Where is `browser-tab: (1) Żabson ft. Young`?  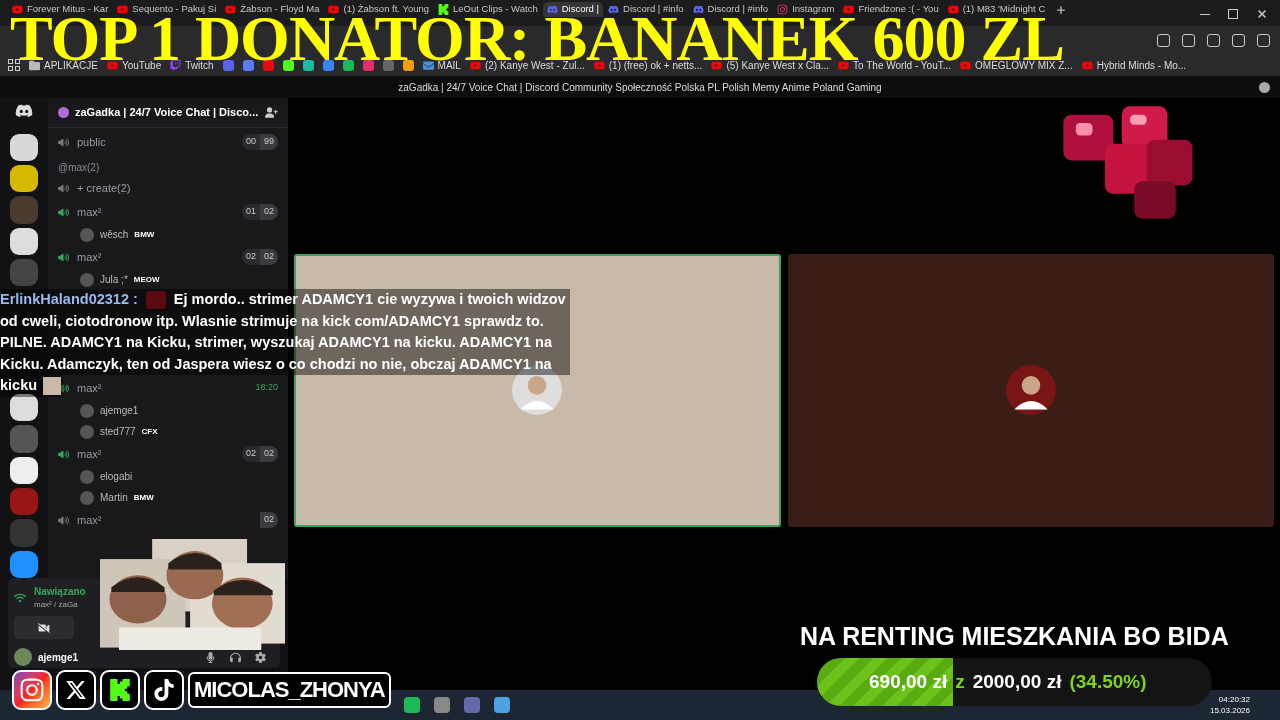
browser-tab: (1) Żabson ft. Young is located at coordinates (379, 9).